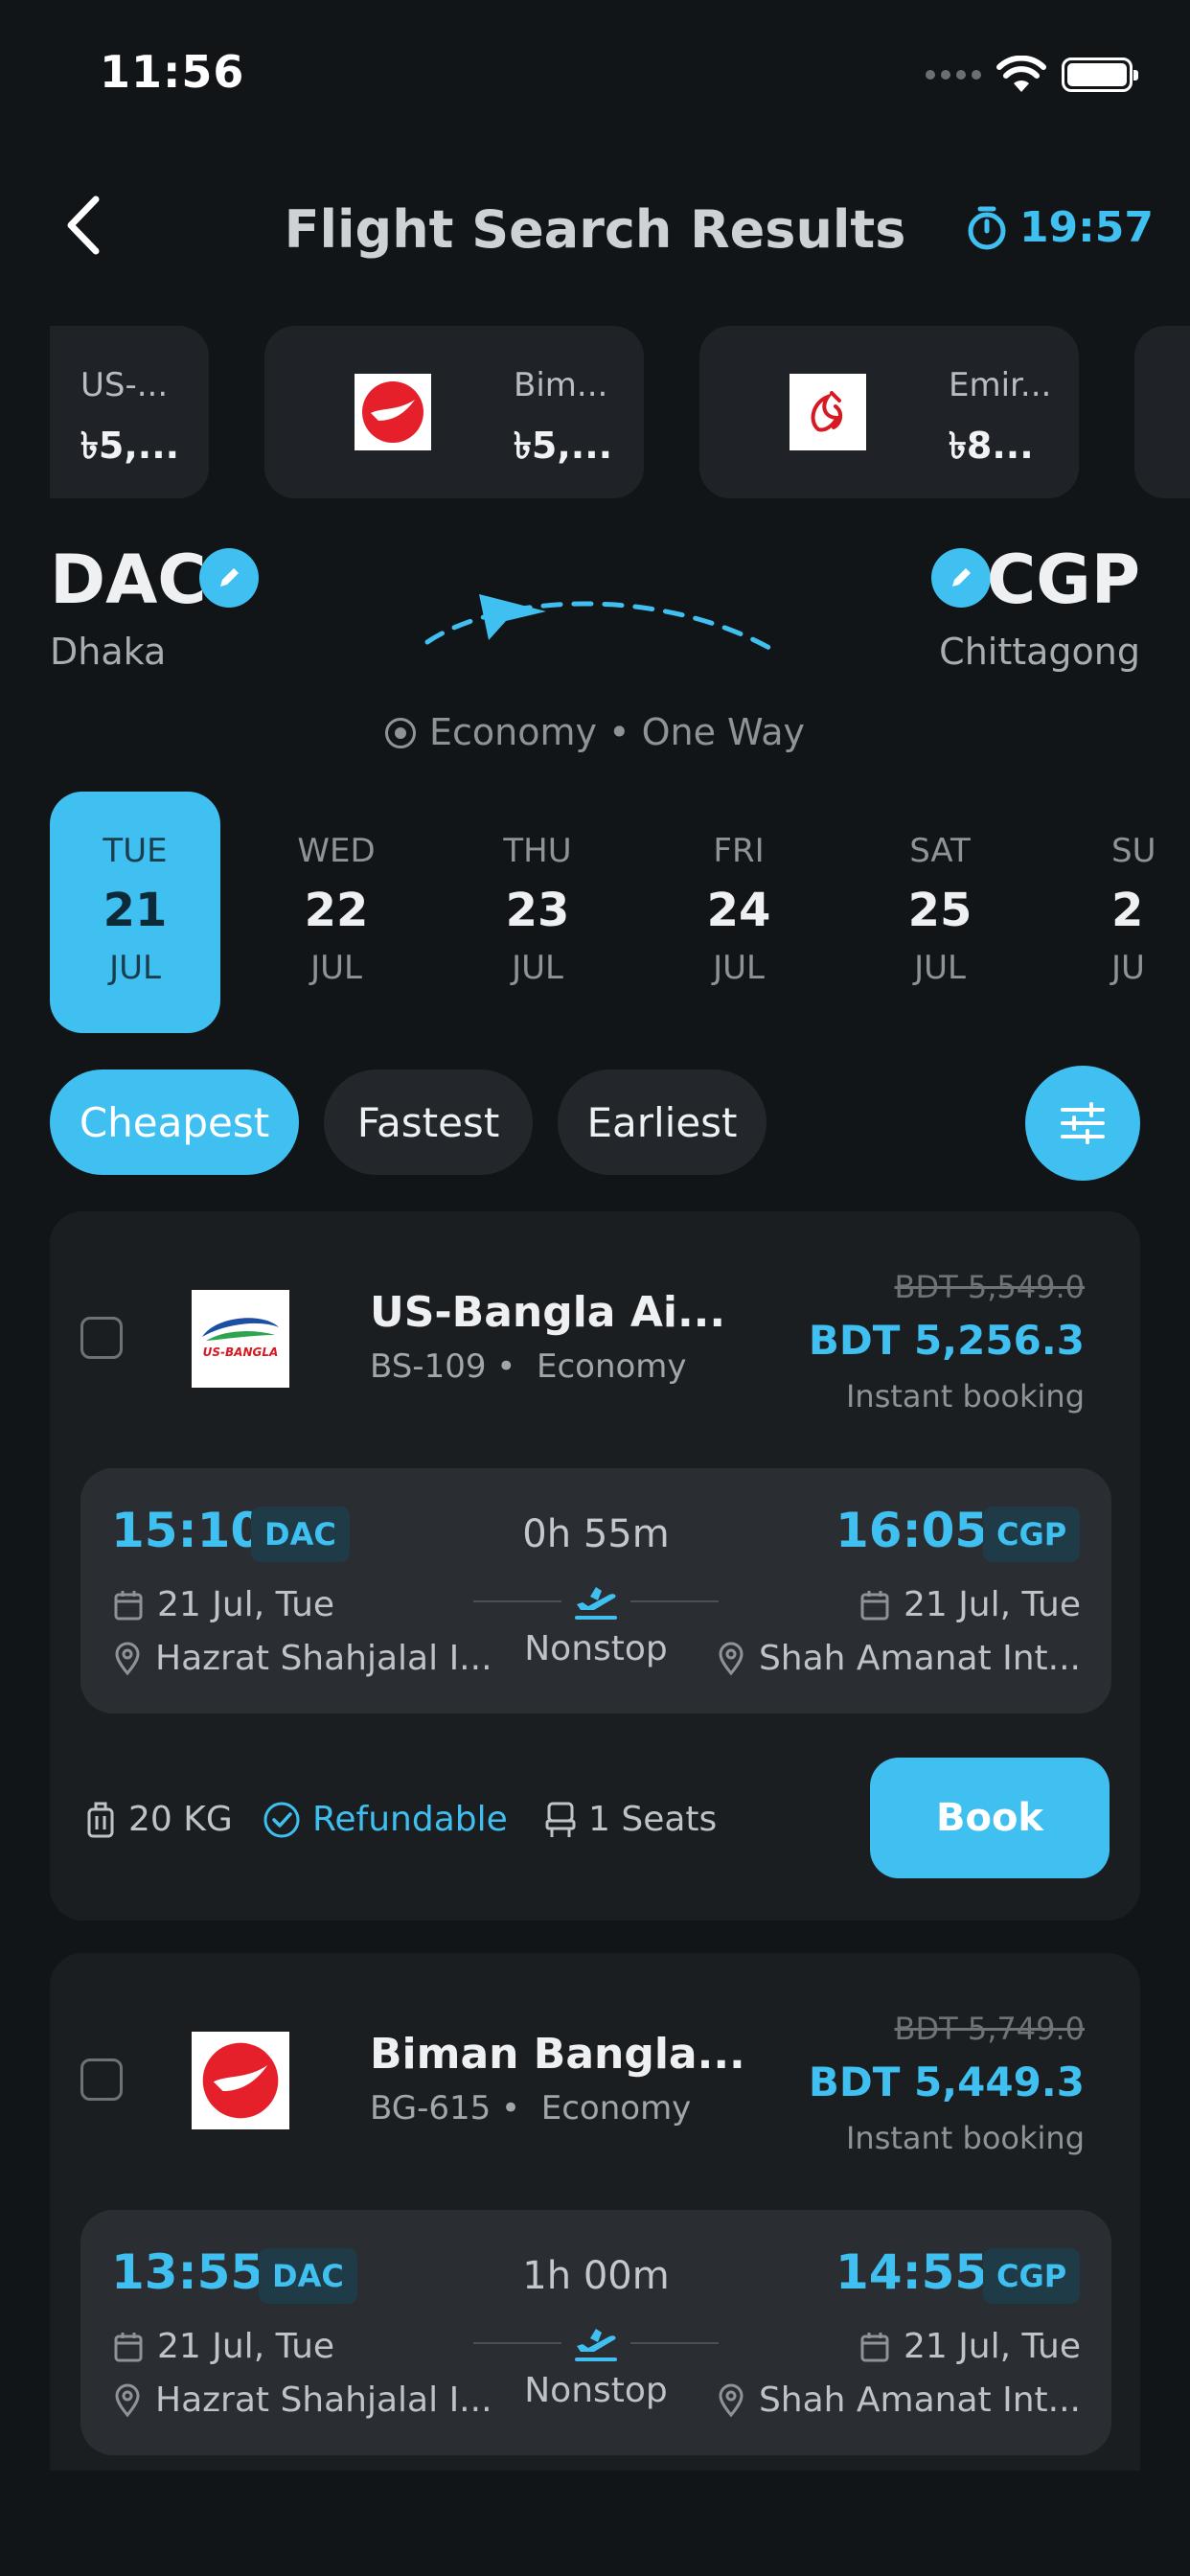  What do you see at coordinates (538, 851) in the screenshot?
I see `date-dow: THU` at bounding box center [538, 851].